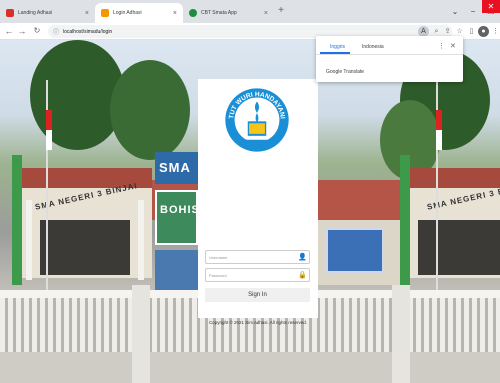 This screenshot has width=500, height=383. Describe the element at coordinates (491, 6) in the screenshot. I see `close-window-button: ✕` at that location.